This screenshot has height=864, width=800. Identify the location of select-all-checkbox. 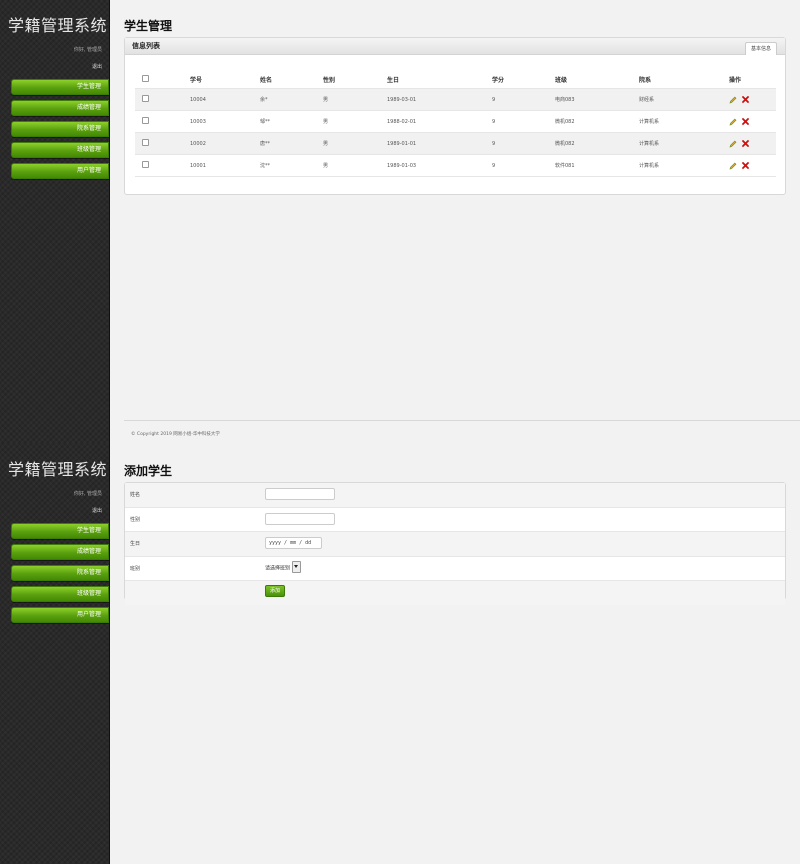
(145, 78).